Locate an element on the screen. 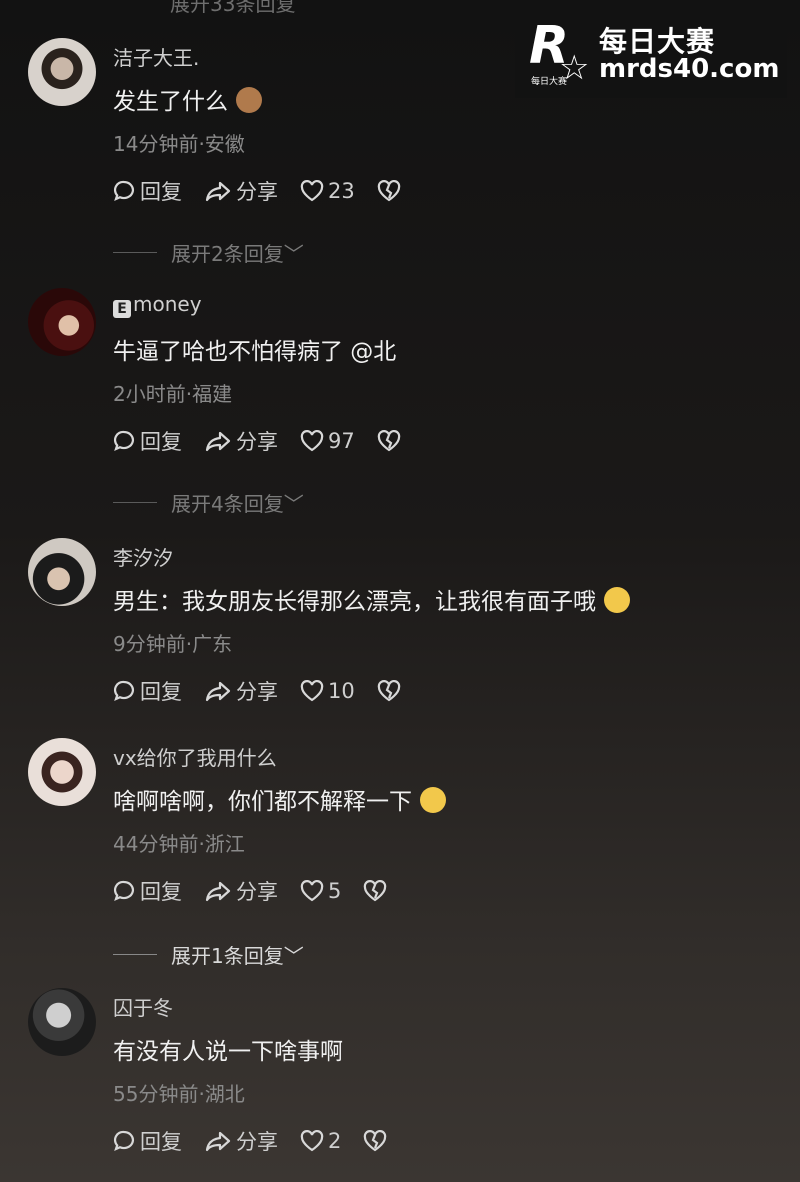  logo-small-text: 每日大赛 is located at coordinates (549, 82).